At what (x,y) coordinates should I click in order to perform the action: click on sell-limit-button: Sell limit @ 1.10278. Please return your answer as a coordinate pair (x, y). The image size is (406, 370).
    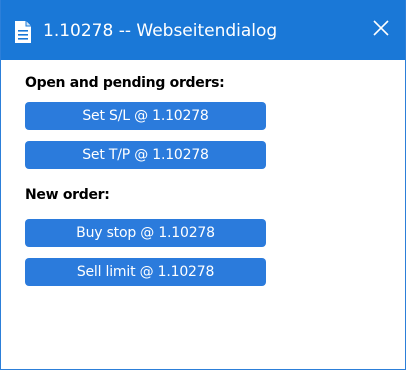
    Looking at the image, I should click on (145, 272).